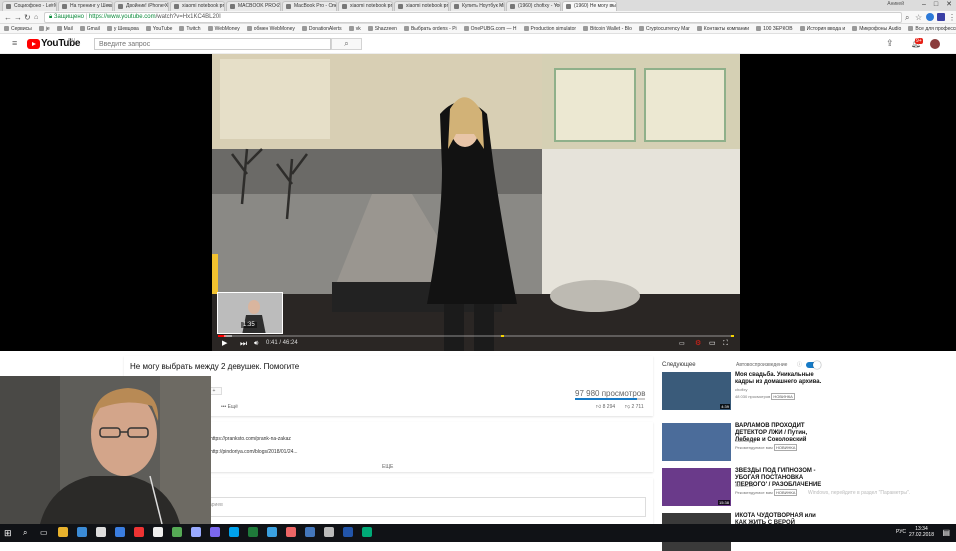 Image resolution: width=956 pixels, height=551 pixels. I want to click on bookmark-item: vk, so click(354, 28).